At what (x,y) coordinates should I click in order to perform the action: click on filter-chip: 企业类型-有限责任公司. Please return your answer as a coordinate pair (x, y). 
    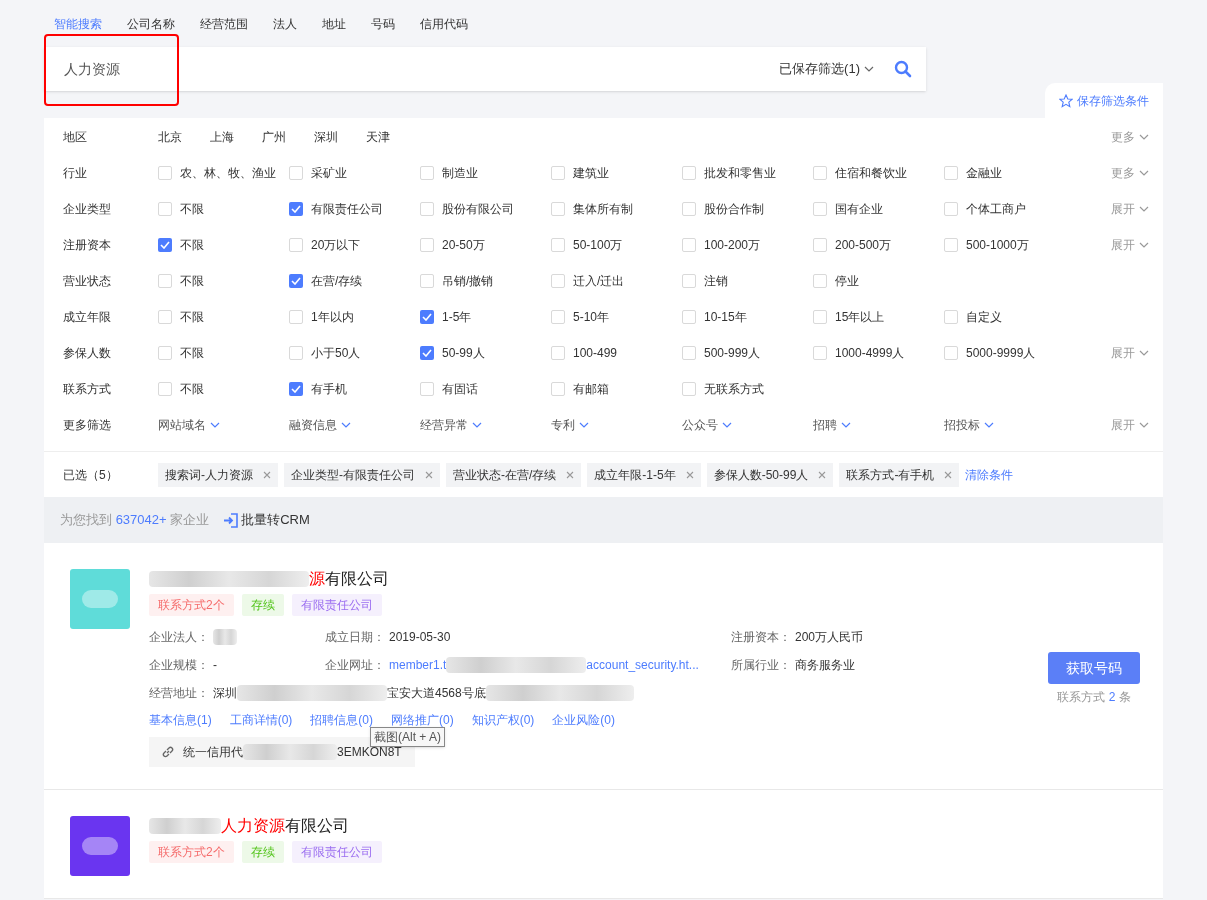
    Looking at the image, I should click on (362, 474).